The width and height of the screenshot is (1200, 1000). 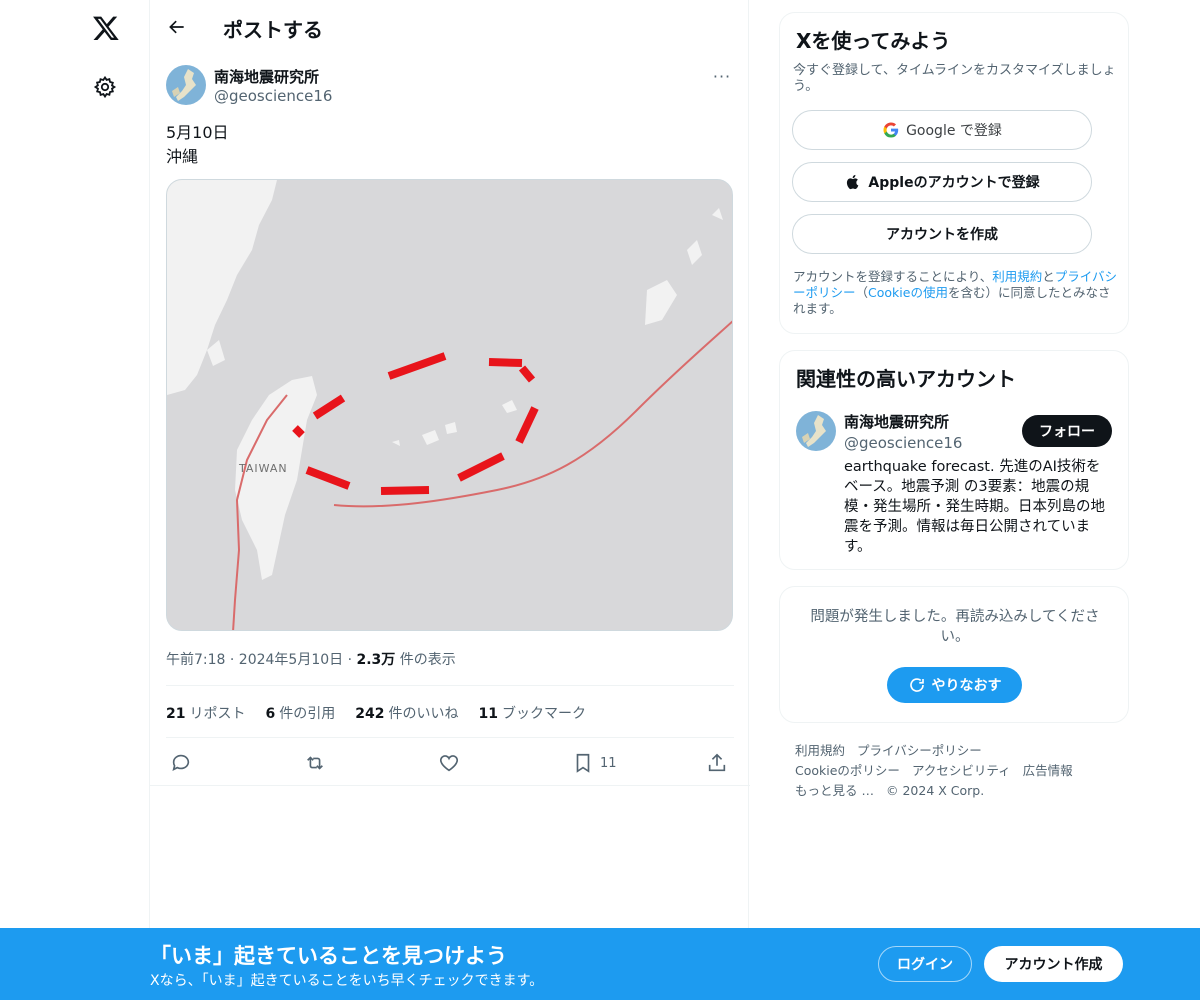 I want to click on tweet-stats: 21 リポスト 6 件の引用 242 件のいいね 11 ブックマーク, so click(x=376, y=713).